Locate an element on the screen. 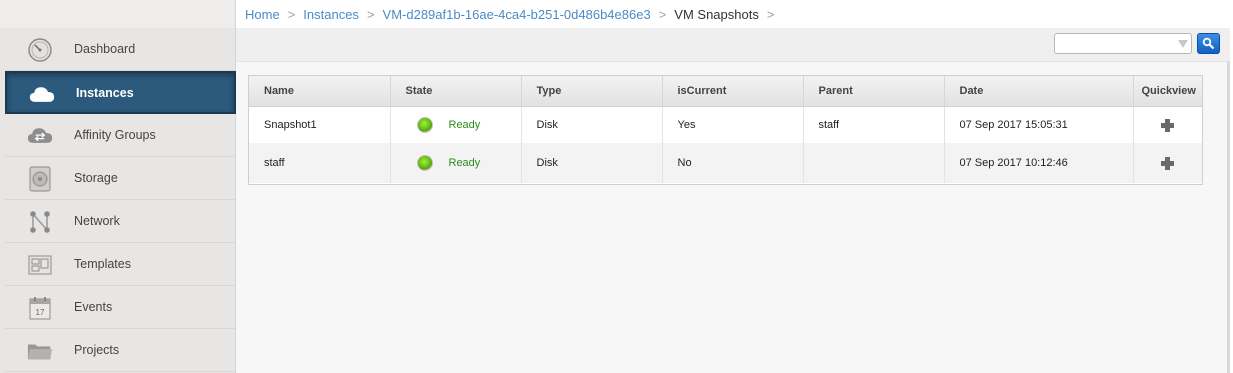  sidebar-item-label: Network is located at coordinates (97, 221).